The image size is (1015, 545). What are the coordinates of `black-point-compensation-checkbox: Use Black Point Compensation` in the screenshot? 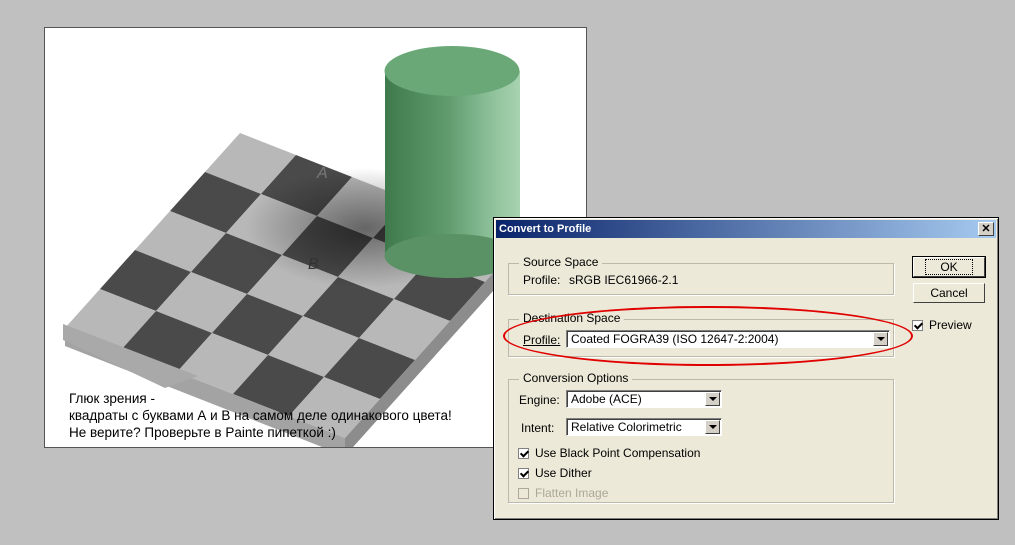 It's located at (609, 453).